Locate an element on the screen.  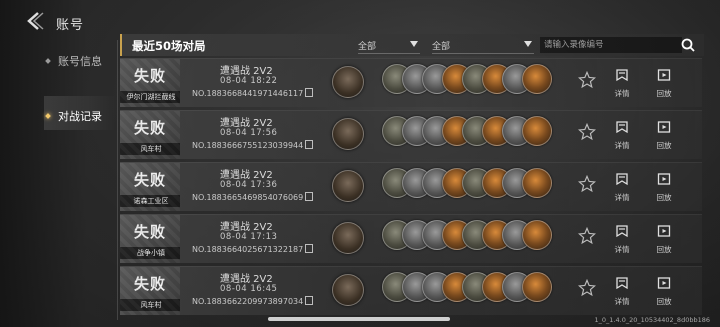
map-thumbnail: 失败 诺森工业区 is located at coordinates (150, 187).